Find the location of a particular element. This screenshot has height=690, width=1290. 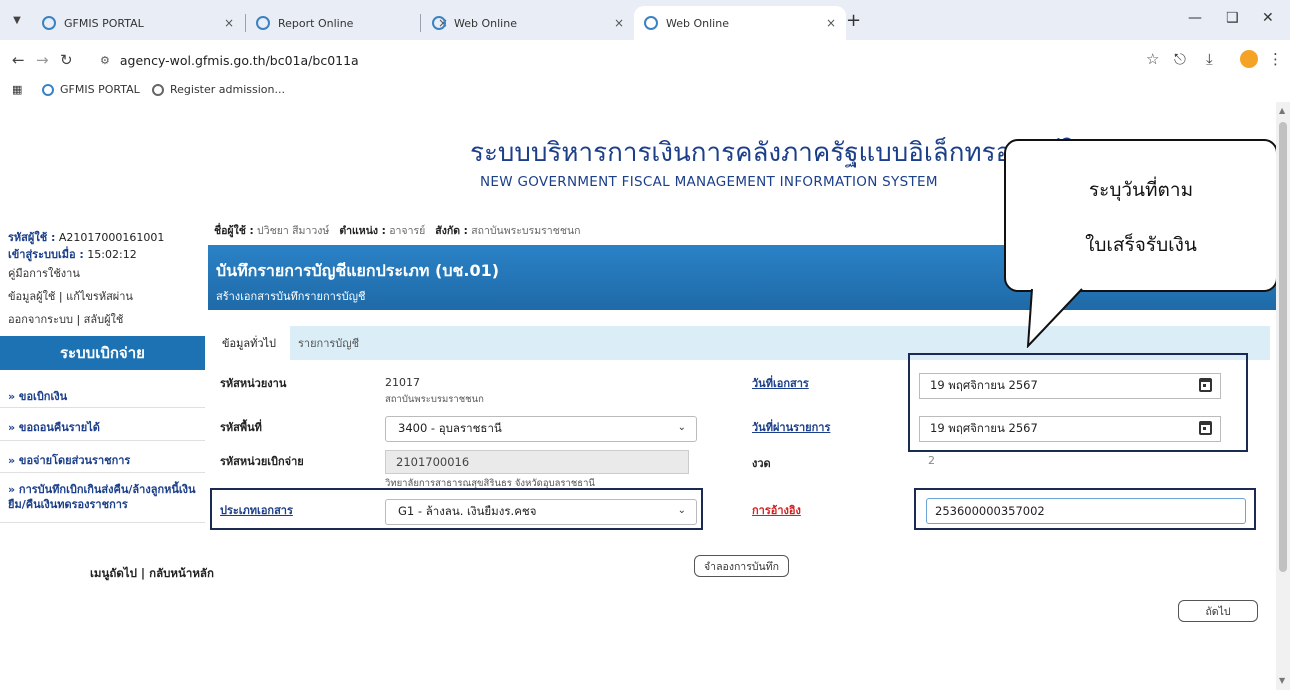

profile-avatar-icon is located at coordinates (1249, 59).